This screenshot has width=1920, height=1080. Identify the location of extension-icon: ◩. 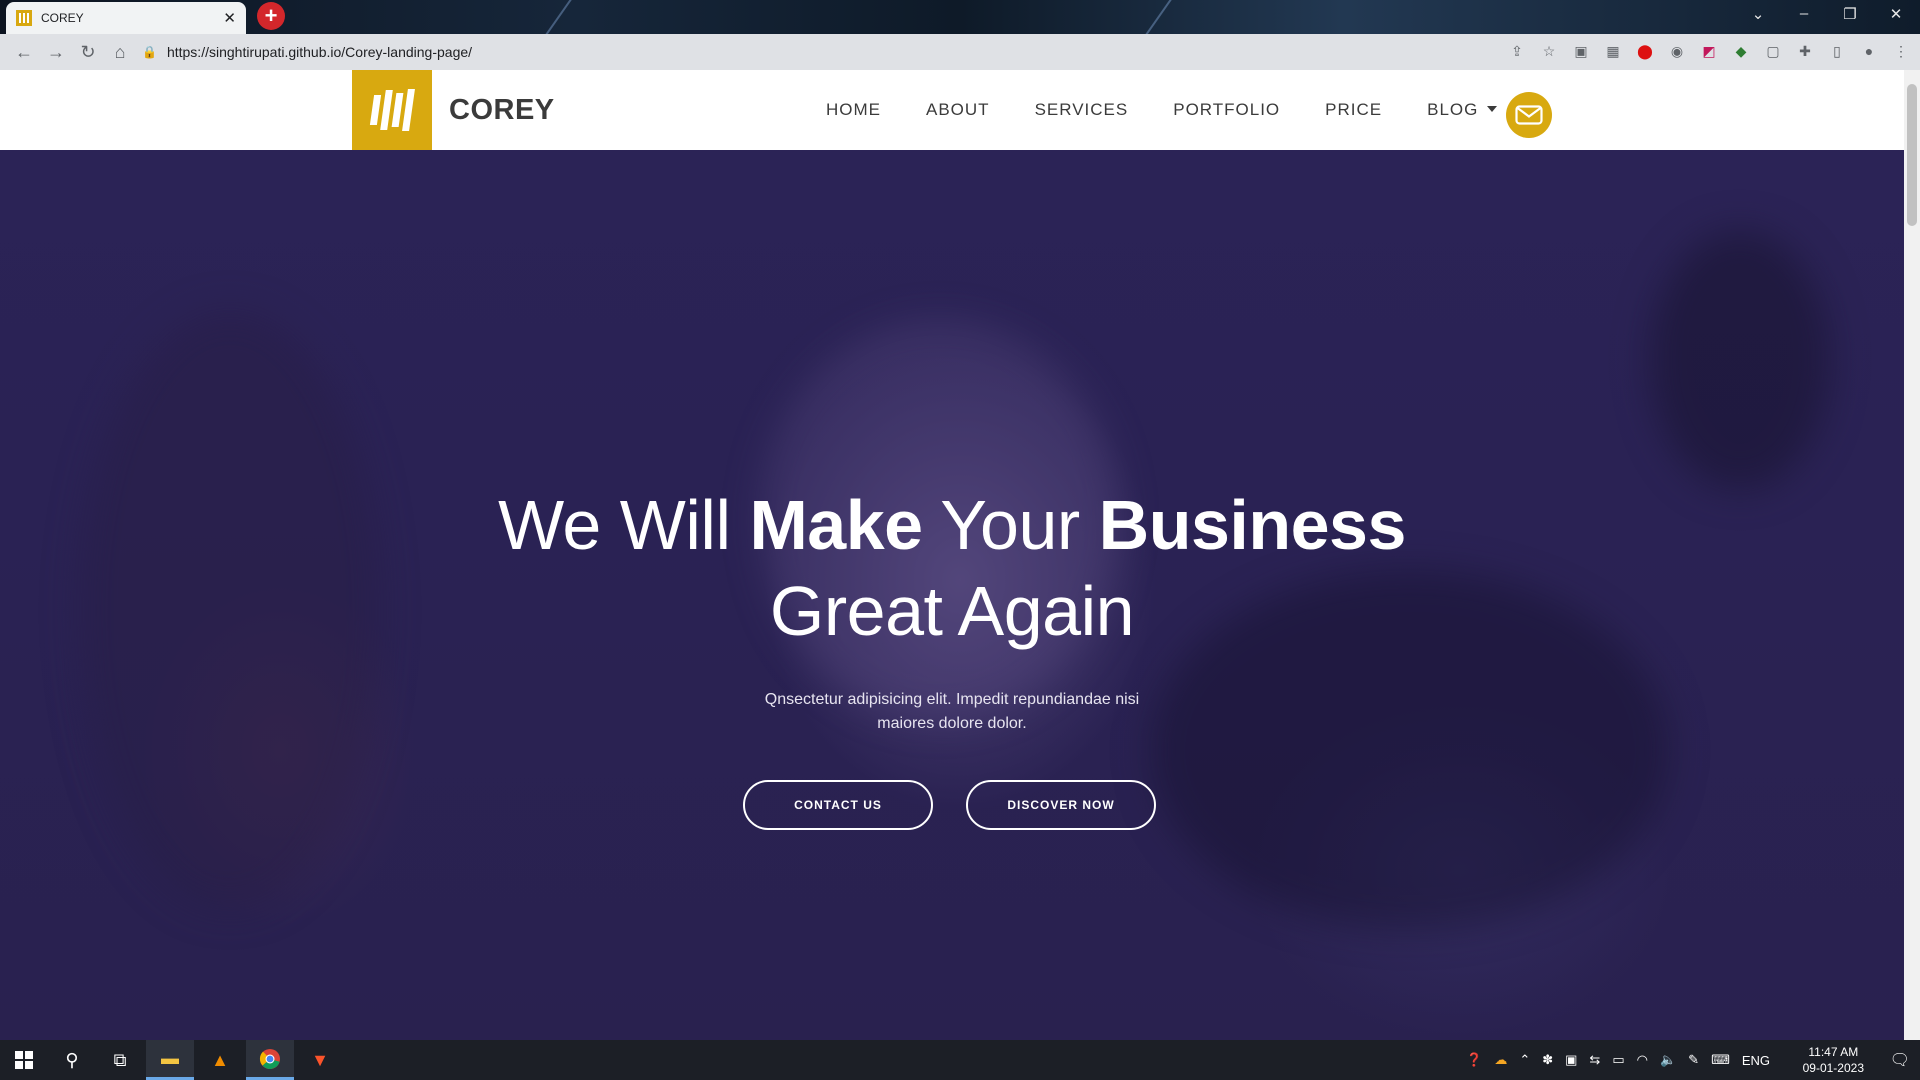
(1709, 51).